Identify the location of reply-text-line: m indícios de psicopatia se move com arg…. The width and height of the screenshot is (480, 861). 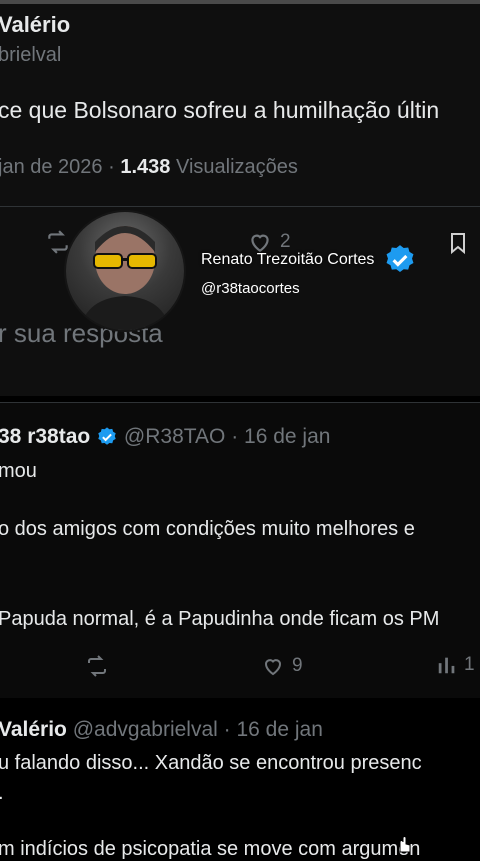
(210, 849).